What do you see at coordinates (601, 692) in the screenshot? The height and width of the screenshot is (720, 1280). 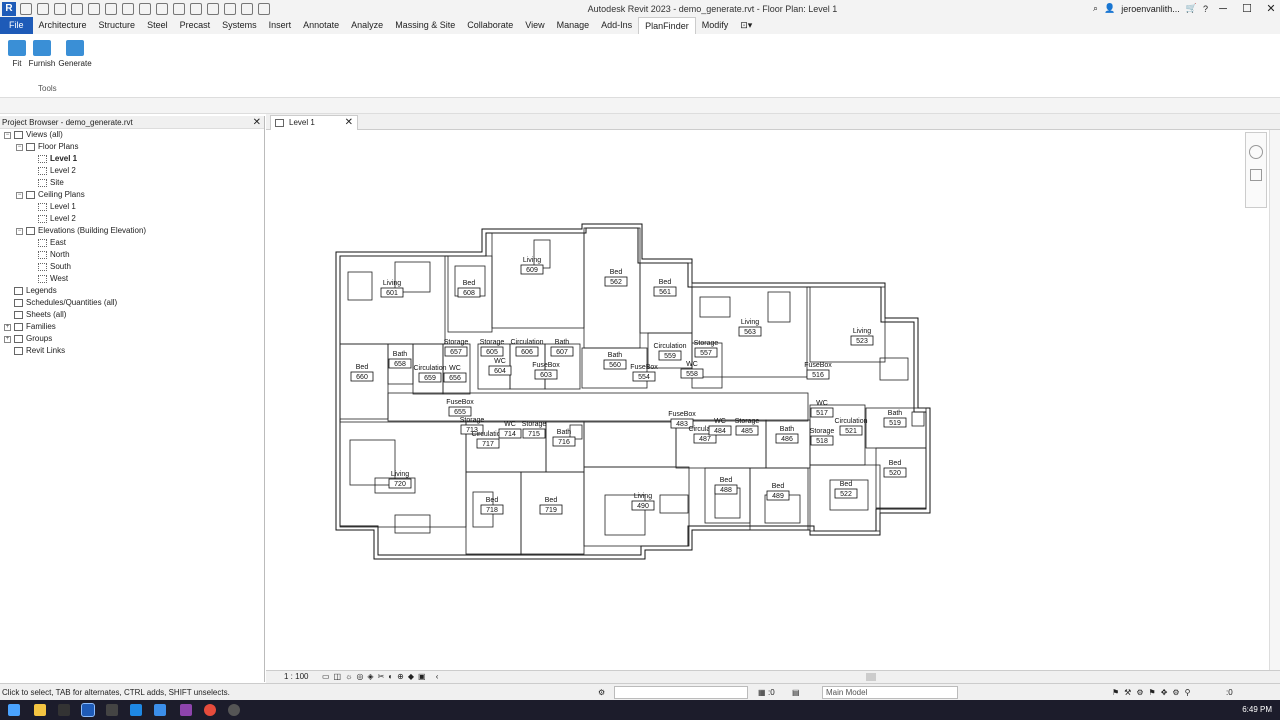 I see `workset-icon: ⚙` at bounding box center [601, 692].